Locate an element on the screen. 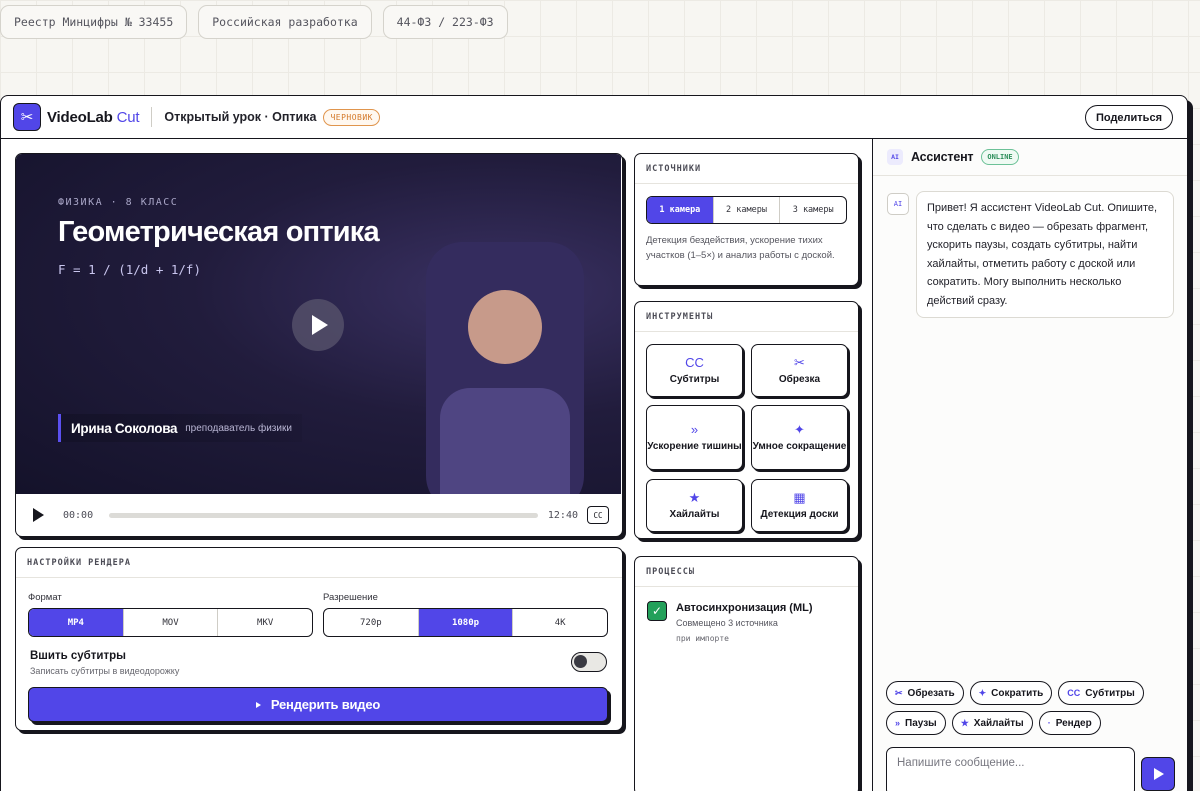 This screenshot has width=1200, height=791. camera-option-3: 3 камеры is located at coordinates (813, 210).